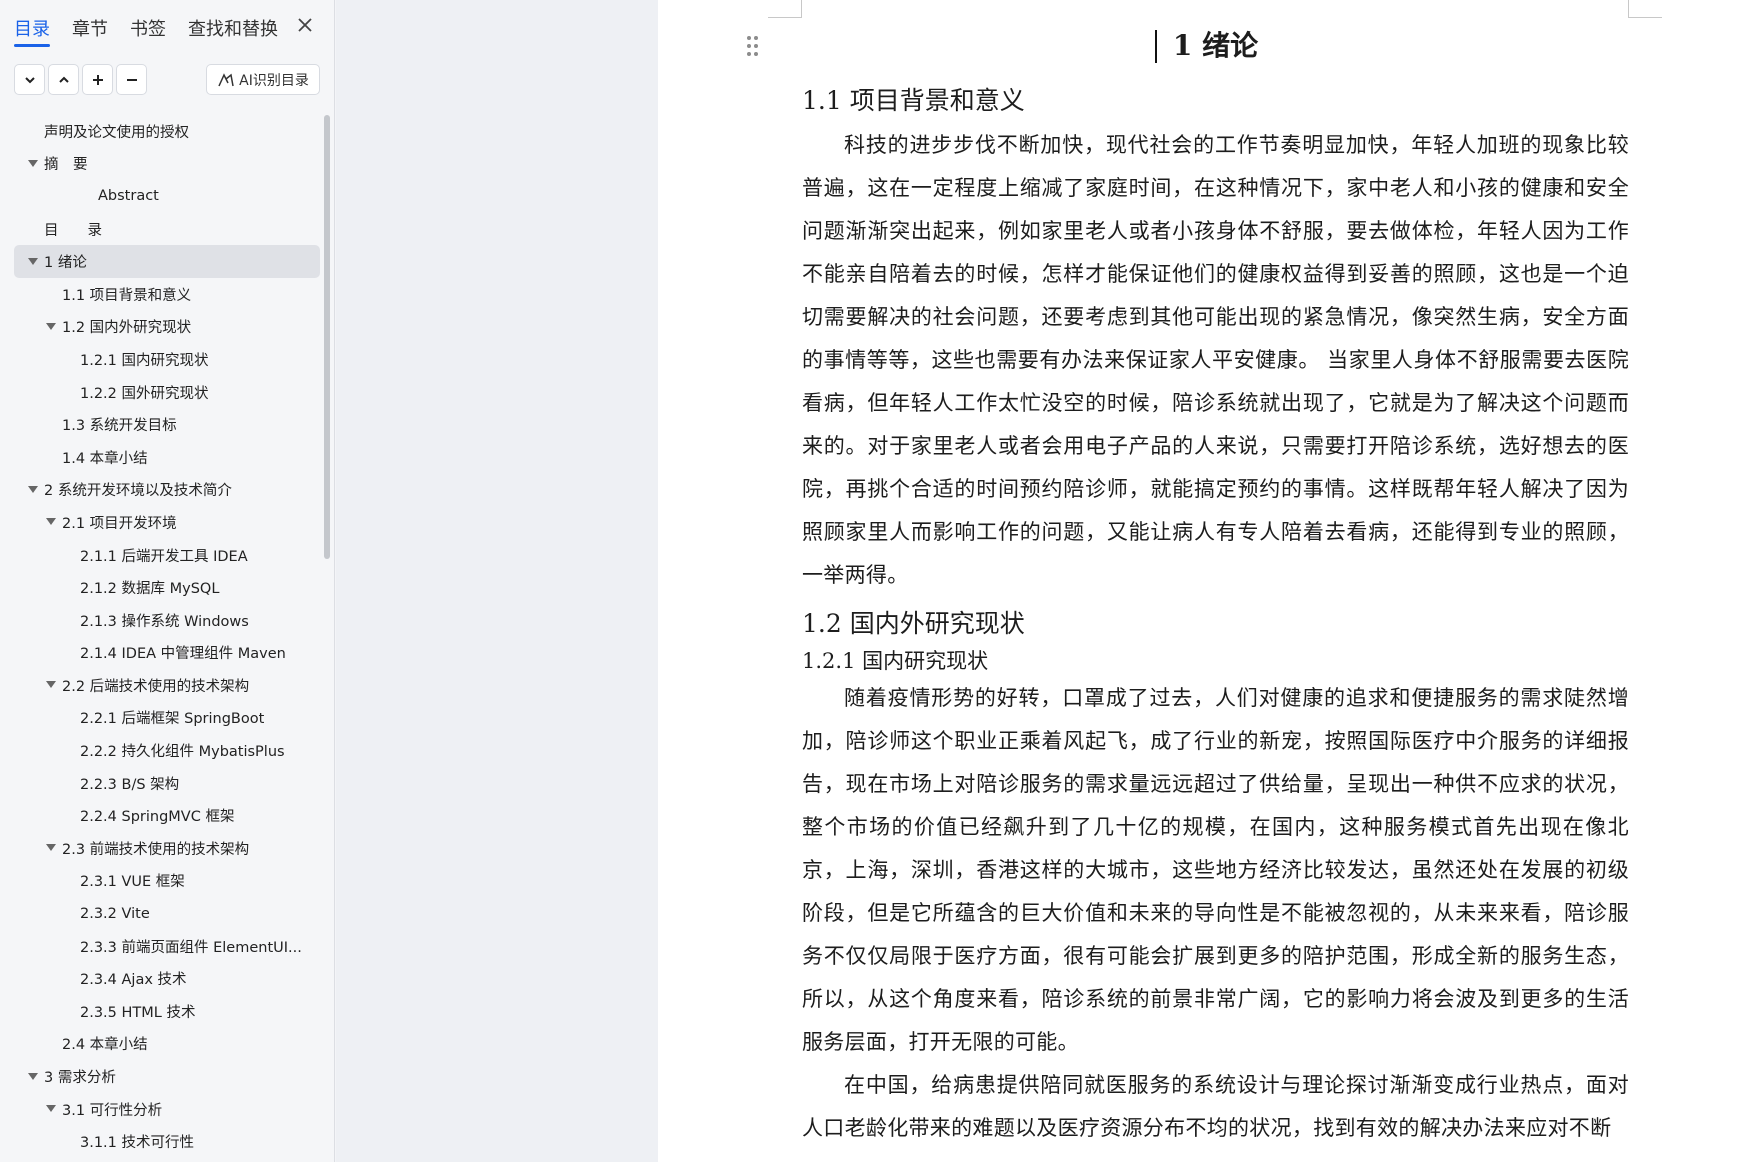 The height and width of the screenshot is (1162, 1744). I want to click on nav-tab-bar: 目录 章节 书签 查找和替换, so click(157, 28).